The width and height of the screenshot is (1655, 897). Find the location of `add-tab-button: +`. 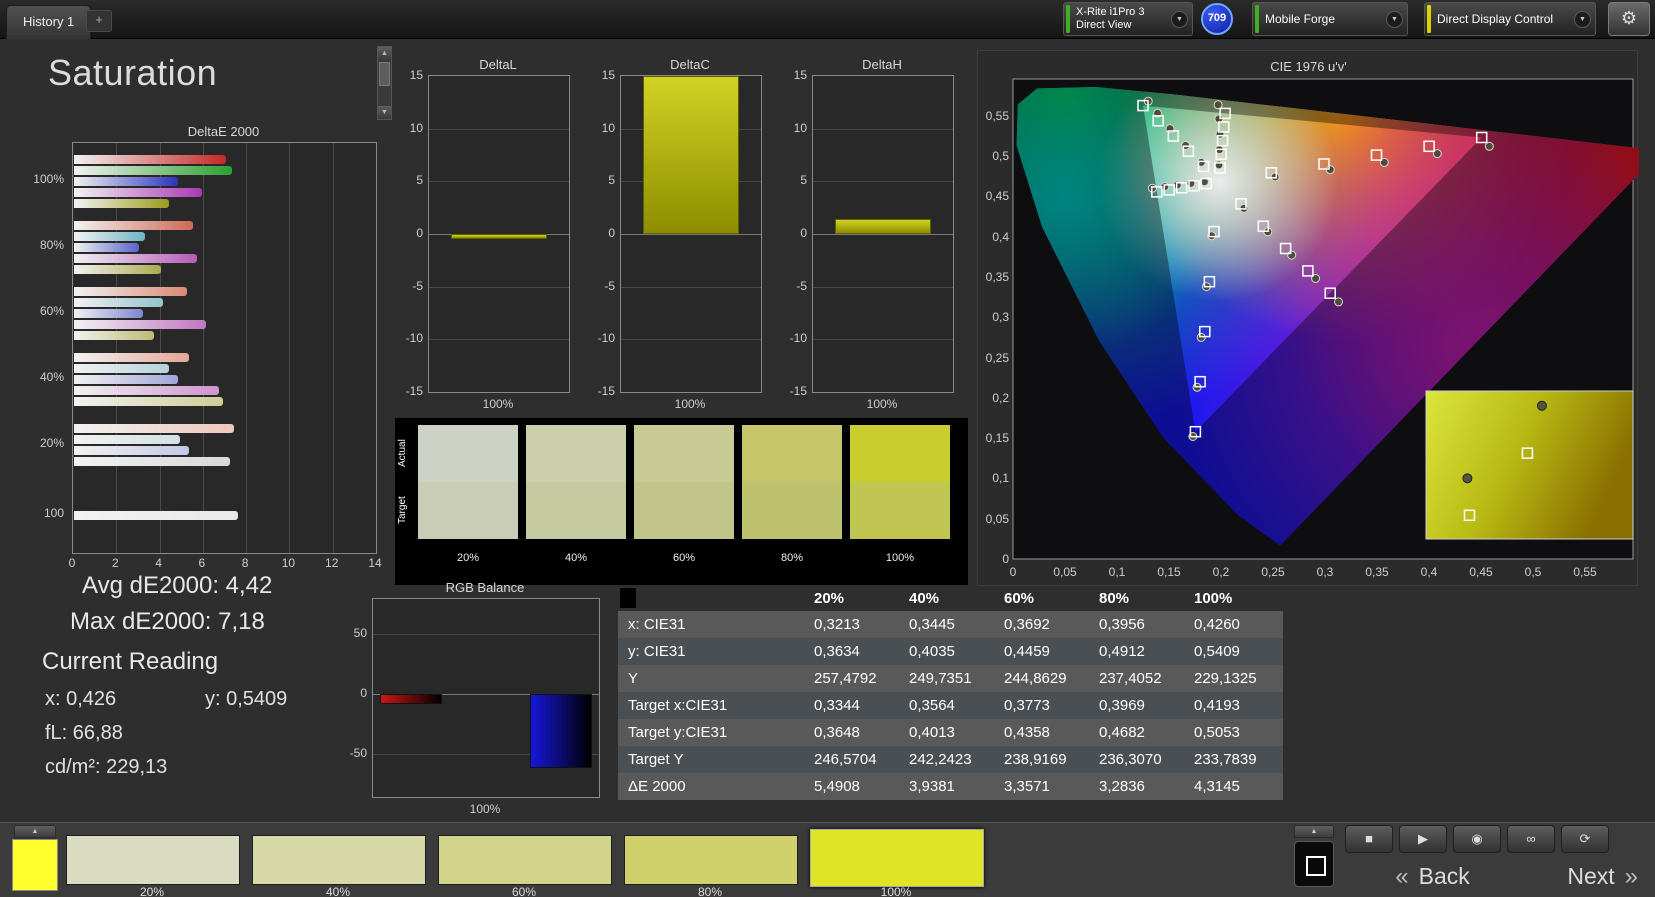

add-tab-button: + is located at coordinates (99, 21).